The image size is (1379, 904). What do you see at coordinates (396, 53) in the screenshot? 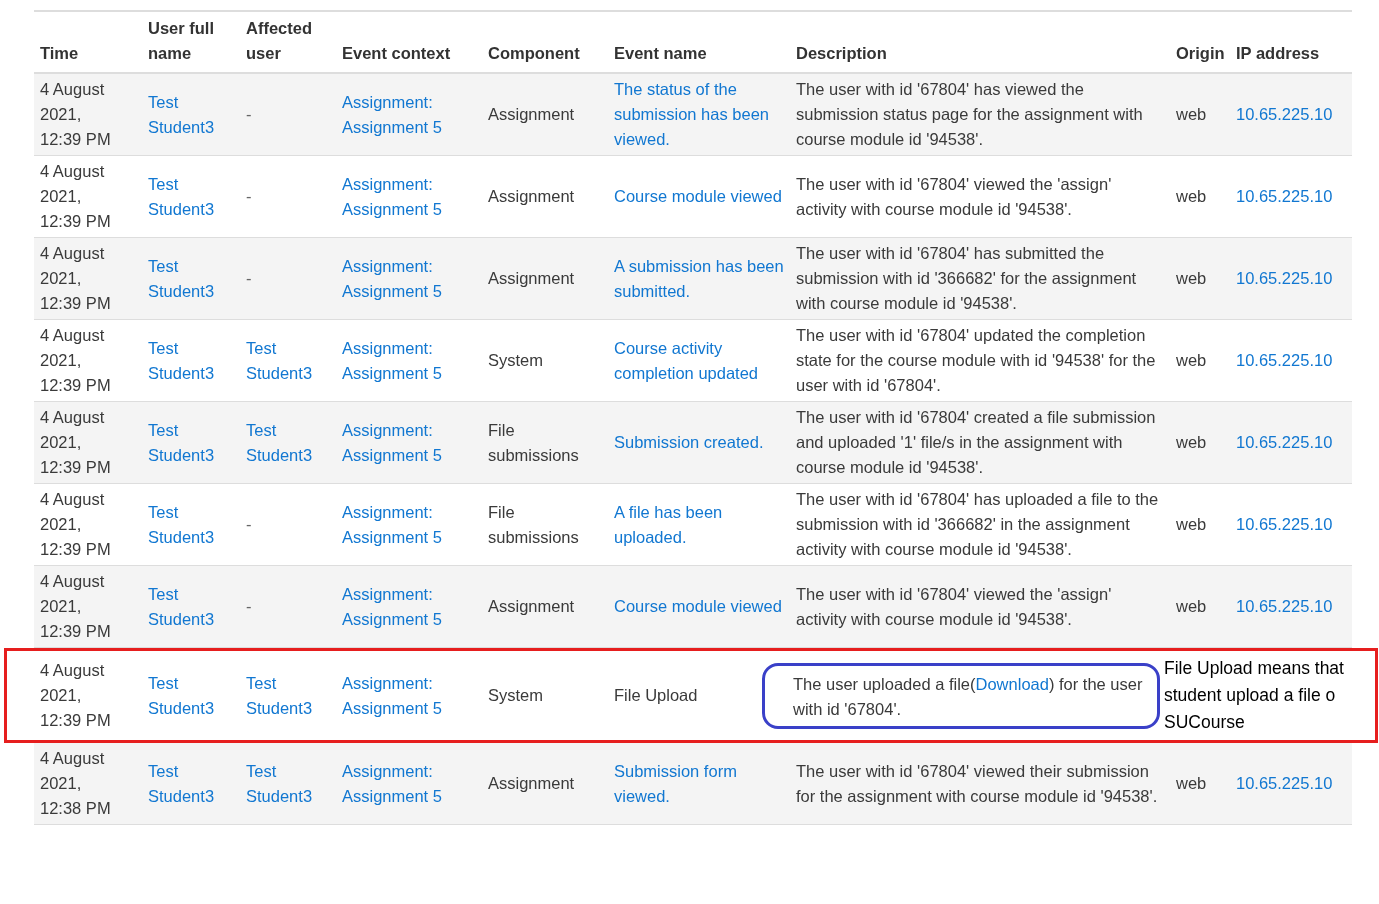
I see `column-header: Event context` at bounding box center [396, 53].